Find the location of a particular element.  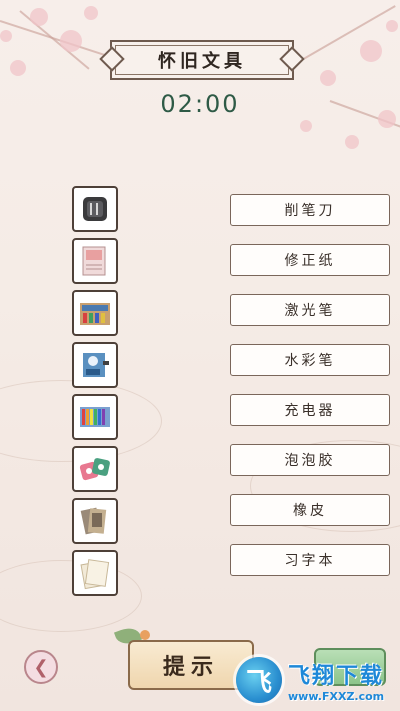

word-card: 激光笔 is located at coordinates (310, 310).